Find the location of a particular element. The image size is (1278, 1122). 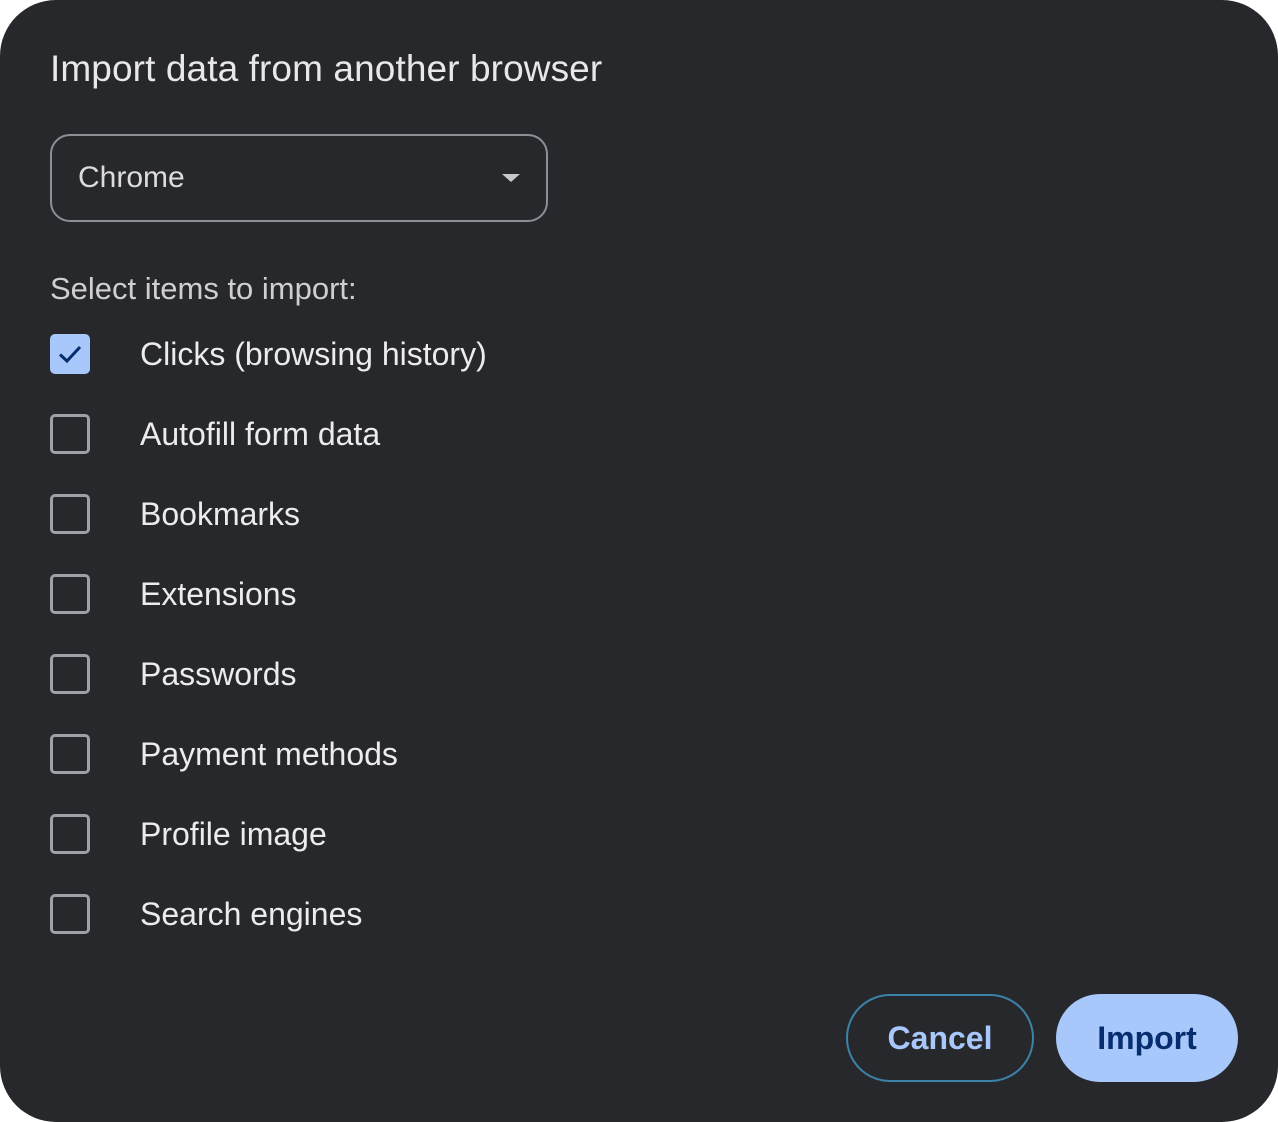

import-item-extensions: Extensions is located at coordinates (173, 594).